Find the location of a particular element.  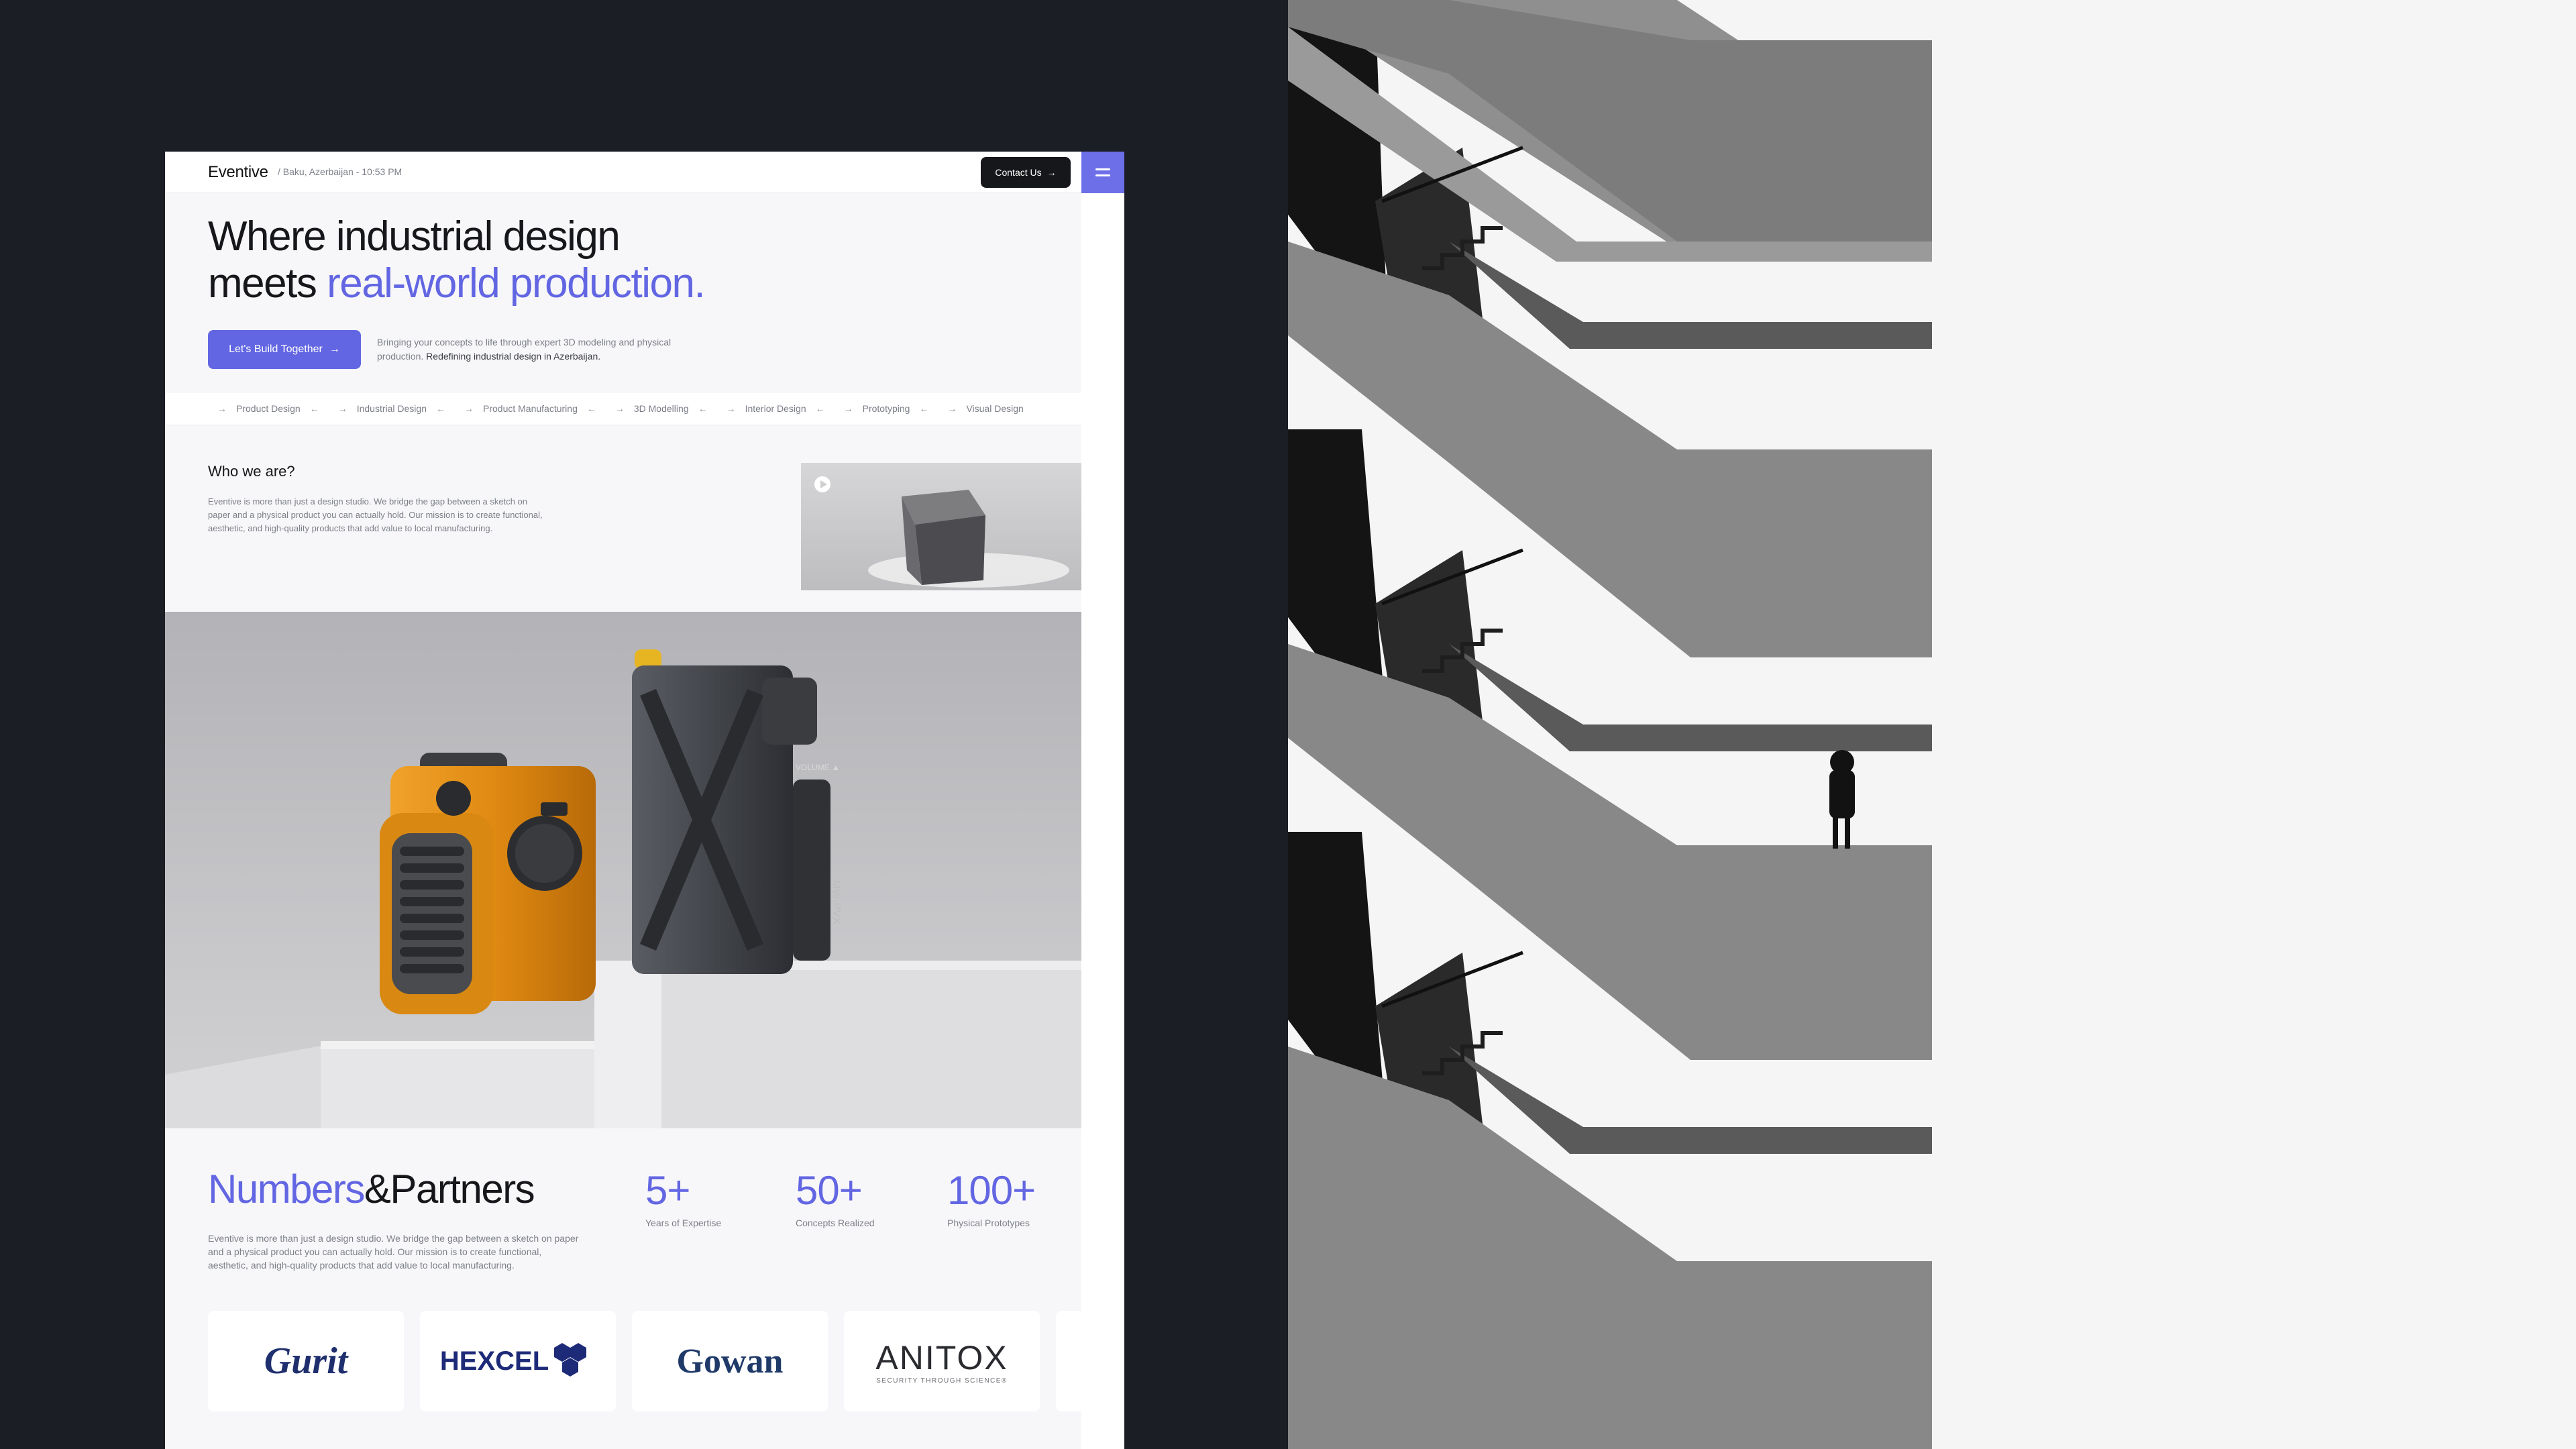

hero-title-line1: Where industrial design is located at coordinates (414, 236).